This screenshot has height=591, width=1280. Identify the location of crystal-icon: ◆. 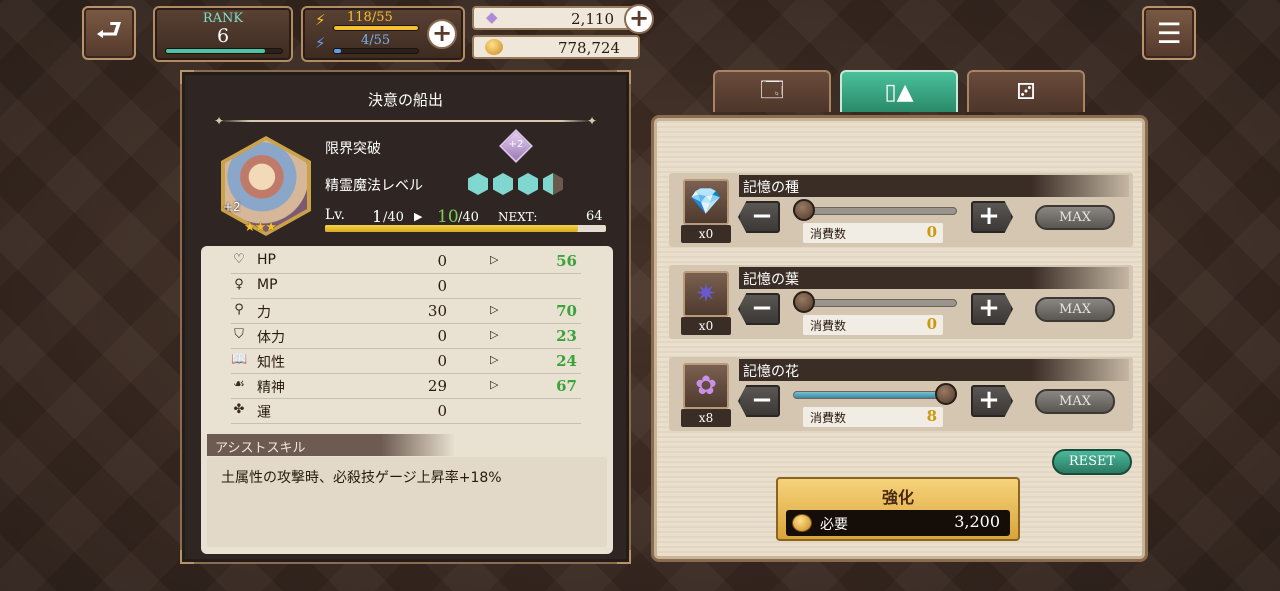
(492, 17).